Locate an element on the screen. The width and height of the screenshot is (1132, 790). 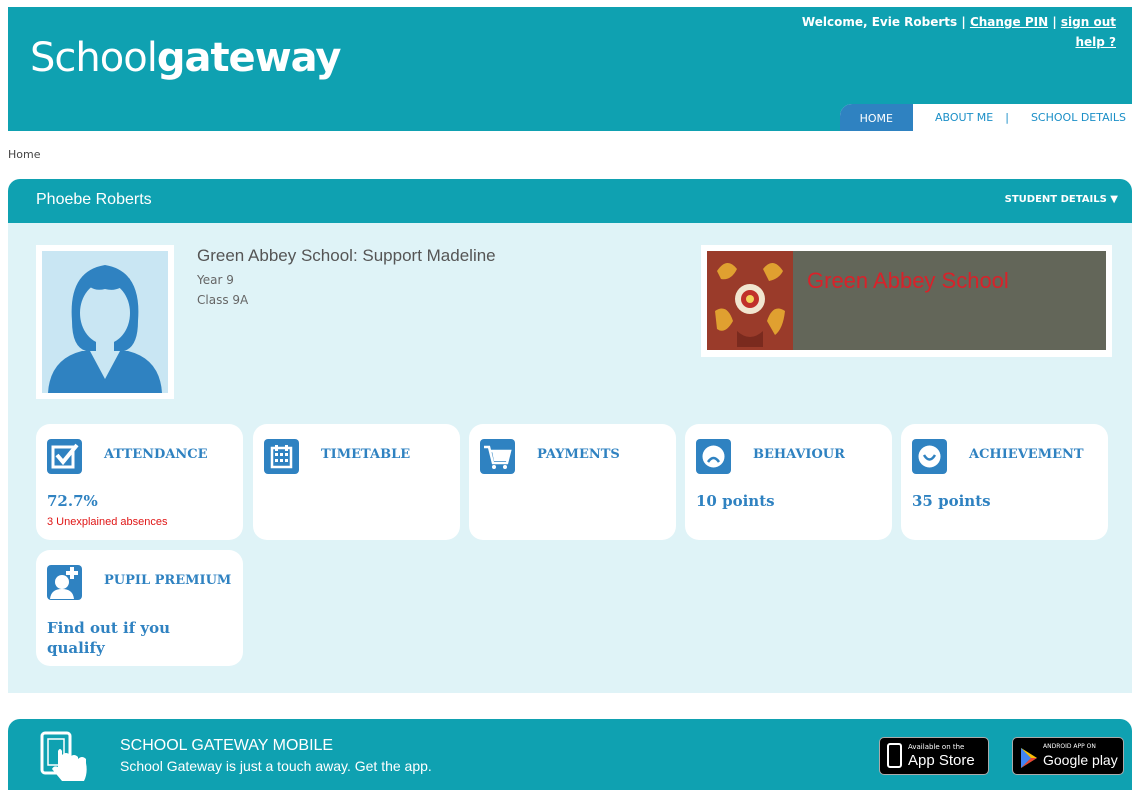
google-play-button: ANDROID APP ON Google play is located at coordinates (1068, 756).